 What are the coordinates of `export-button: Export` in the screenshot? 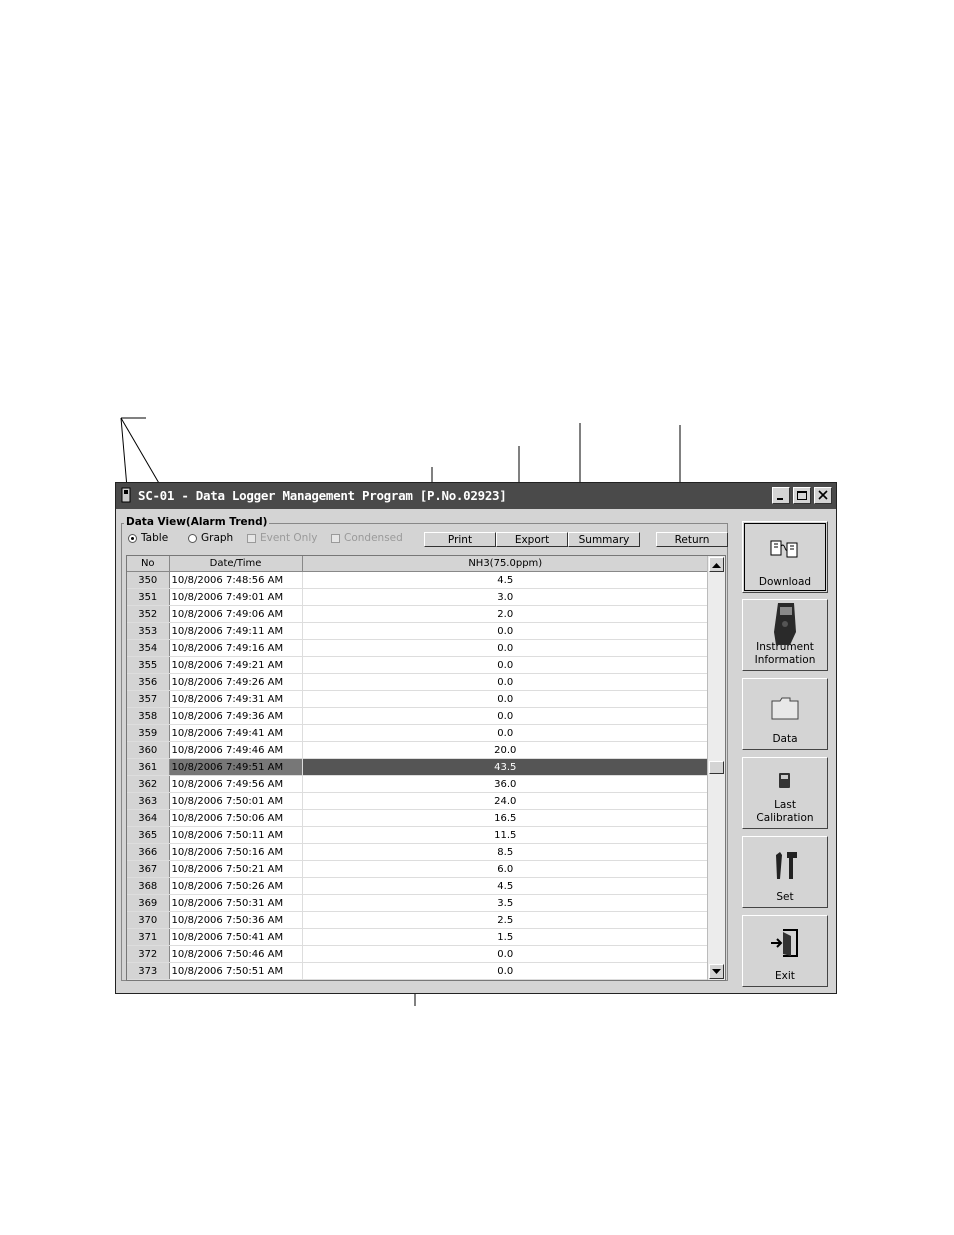 It's located at (532, 539).